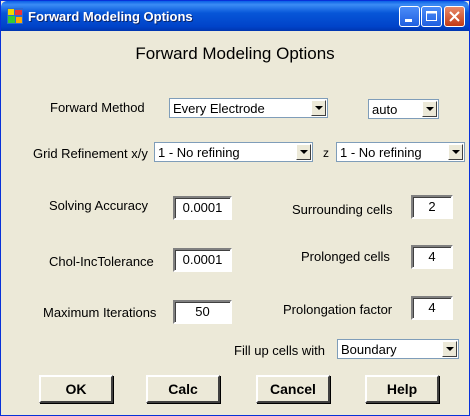 The width and height of the screenshot is (470, 416). Describe the element at coordinates (402, 389) in the screenshot. I see `help-button: Help` at that location.